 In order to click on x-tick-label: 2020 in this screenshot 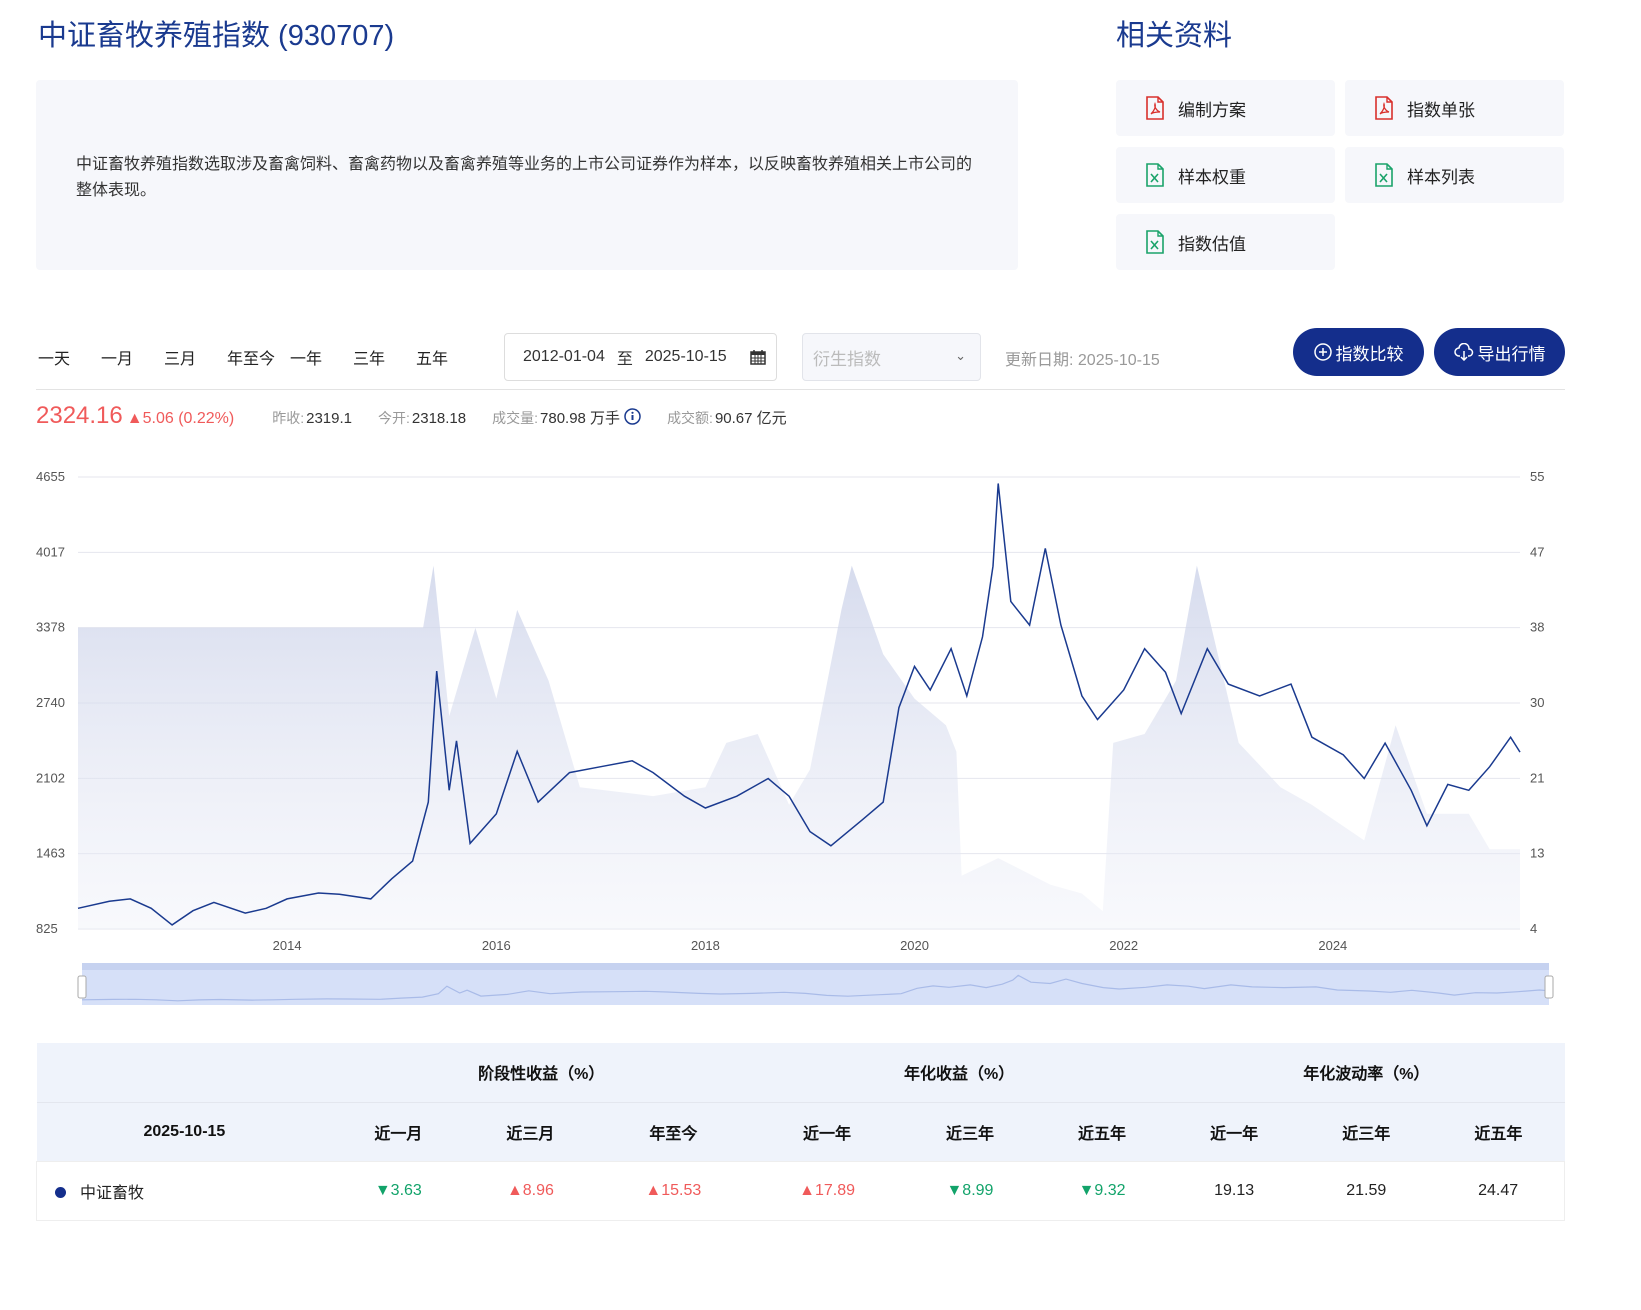, I will do `click(914, 945)`.